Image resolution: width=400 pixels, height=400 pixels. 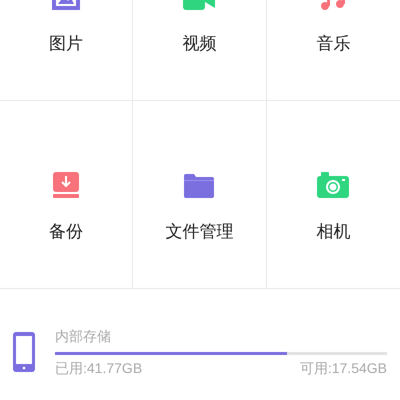 I want to click on grid-item-label: 备份, so click(x=66, y=232).